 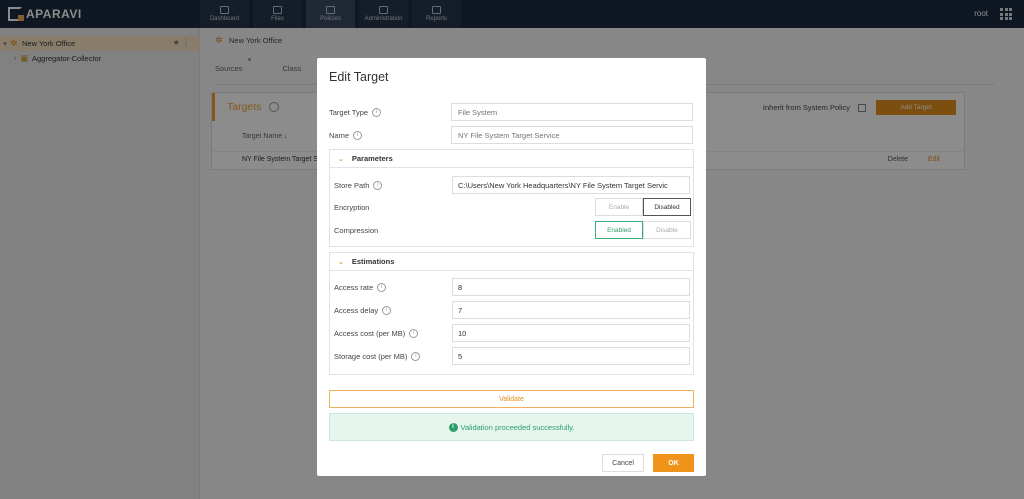 I want to click on store-path-row: Store Path i, so click(x=512, y=185).